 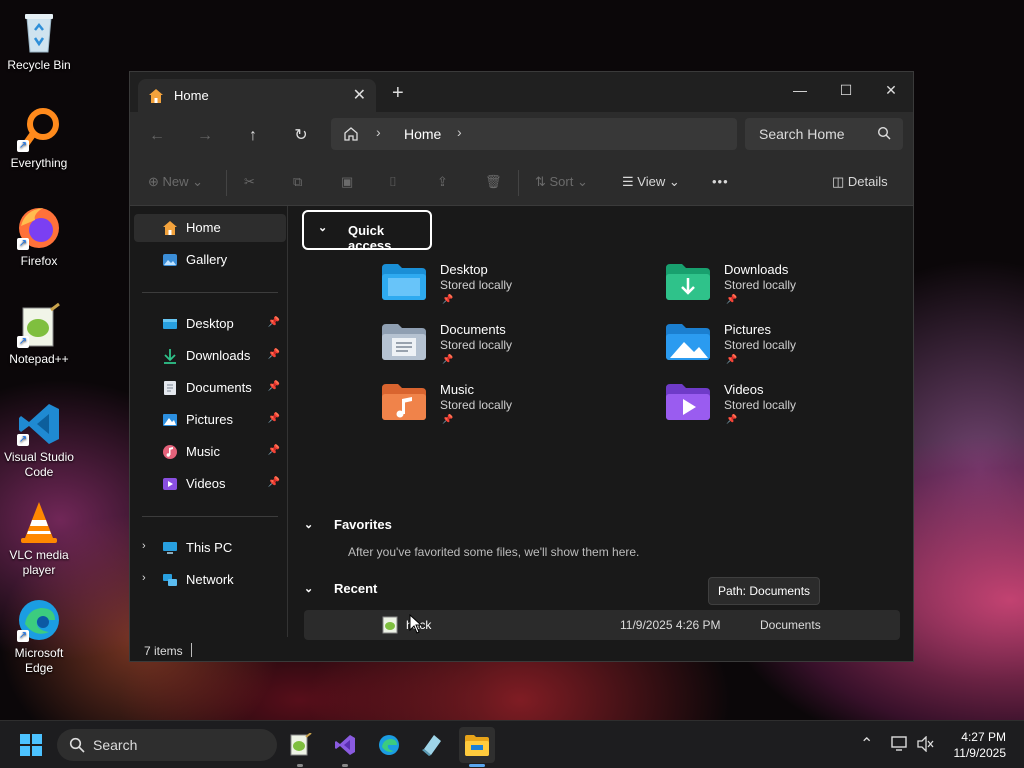 What do you see at coordinates (170, 356) in the screenshot?
I see `download-icon` at bounding box center [170, 356].